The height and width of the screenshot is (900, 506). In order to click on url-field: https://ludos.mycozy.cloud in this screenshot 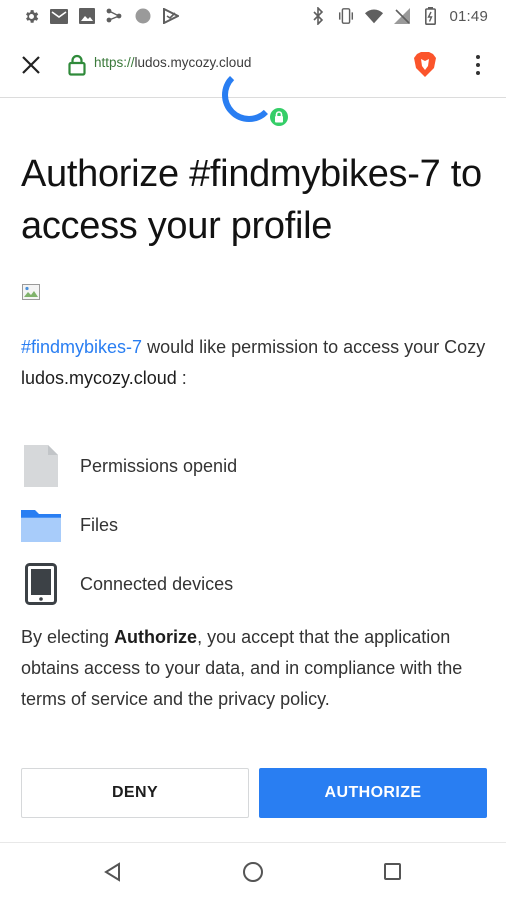, I will do `click(172, 62)`.